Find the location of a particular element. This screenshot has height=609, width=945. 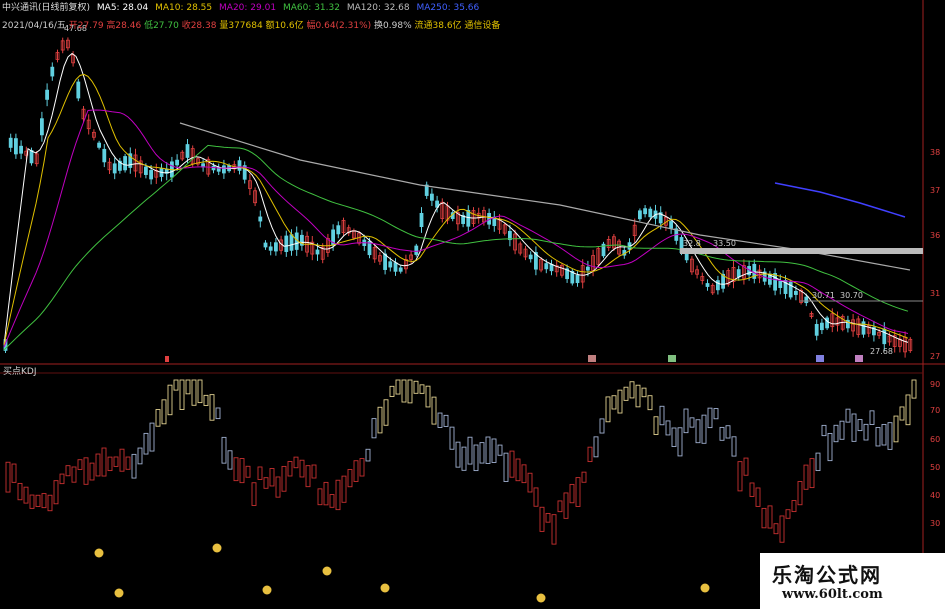

axis-label: 27 is located at coordinates (935, 356).